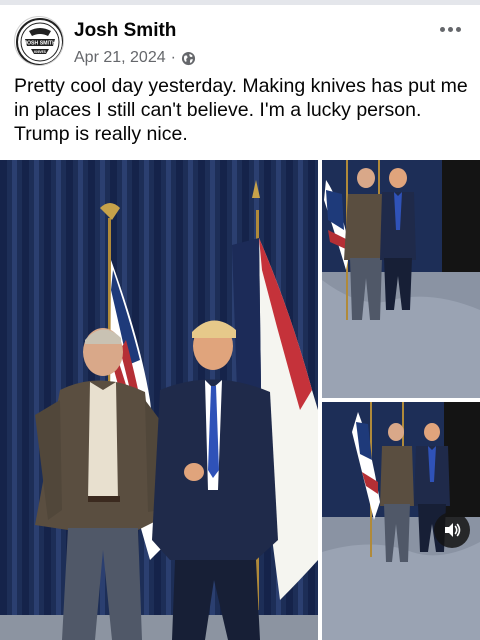 The image size is (480, 640). Describe the element at coordinates (240, 2) in the screenshot. I see `top-divider` at that location.